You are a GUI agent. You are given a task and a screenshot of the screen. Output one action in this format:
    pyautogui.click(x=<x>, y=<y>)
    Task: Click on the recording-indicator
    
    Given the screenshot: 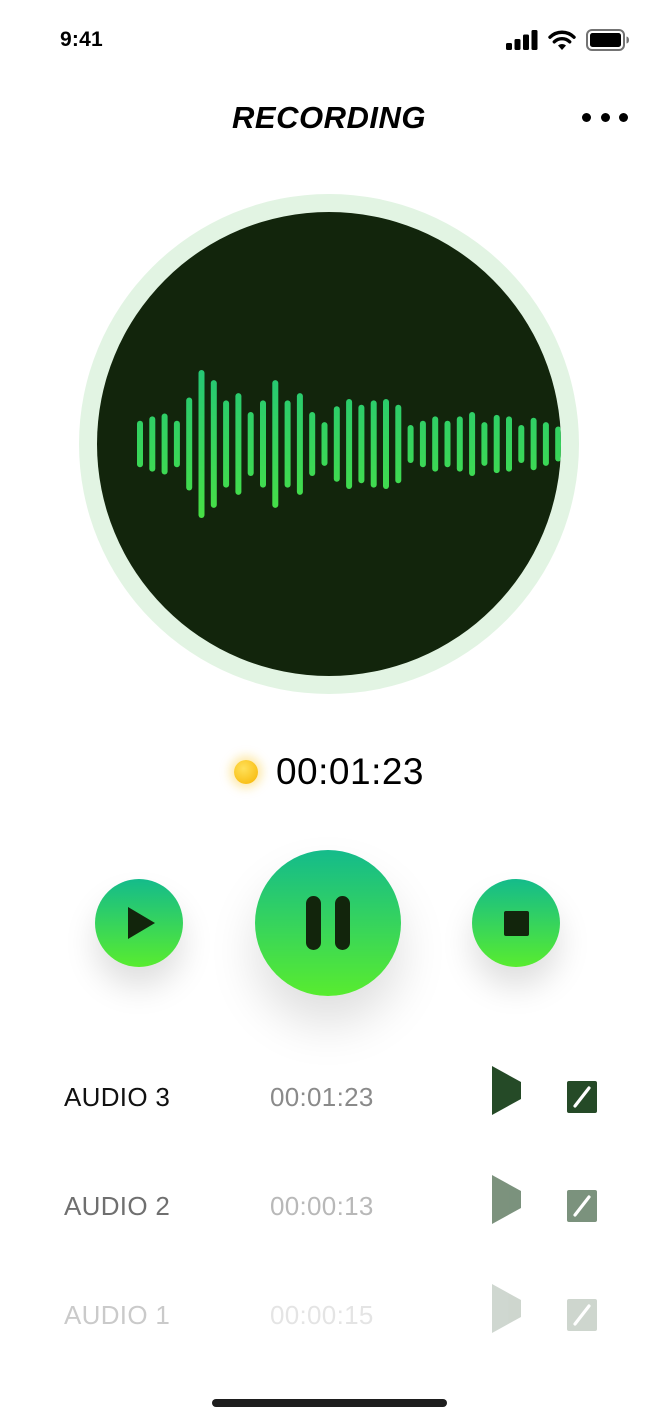 What is the action you would take?
    pyautogui.click(x=245, y=772)
    